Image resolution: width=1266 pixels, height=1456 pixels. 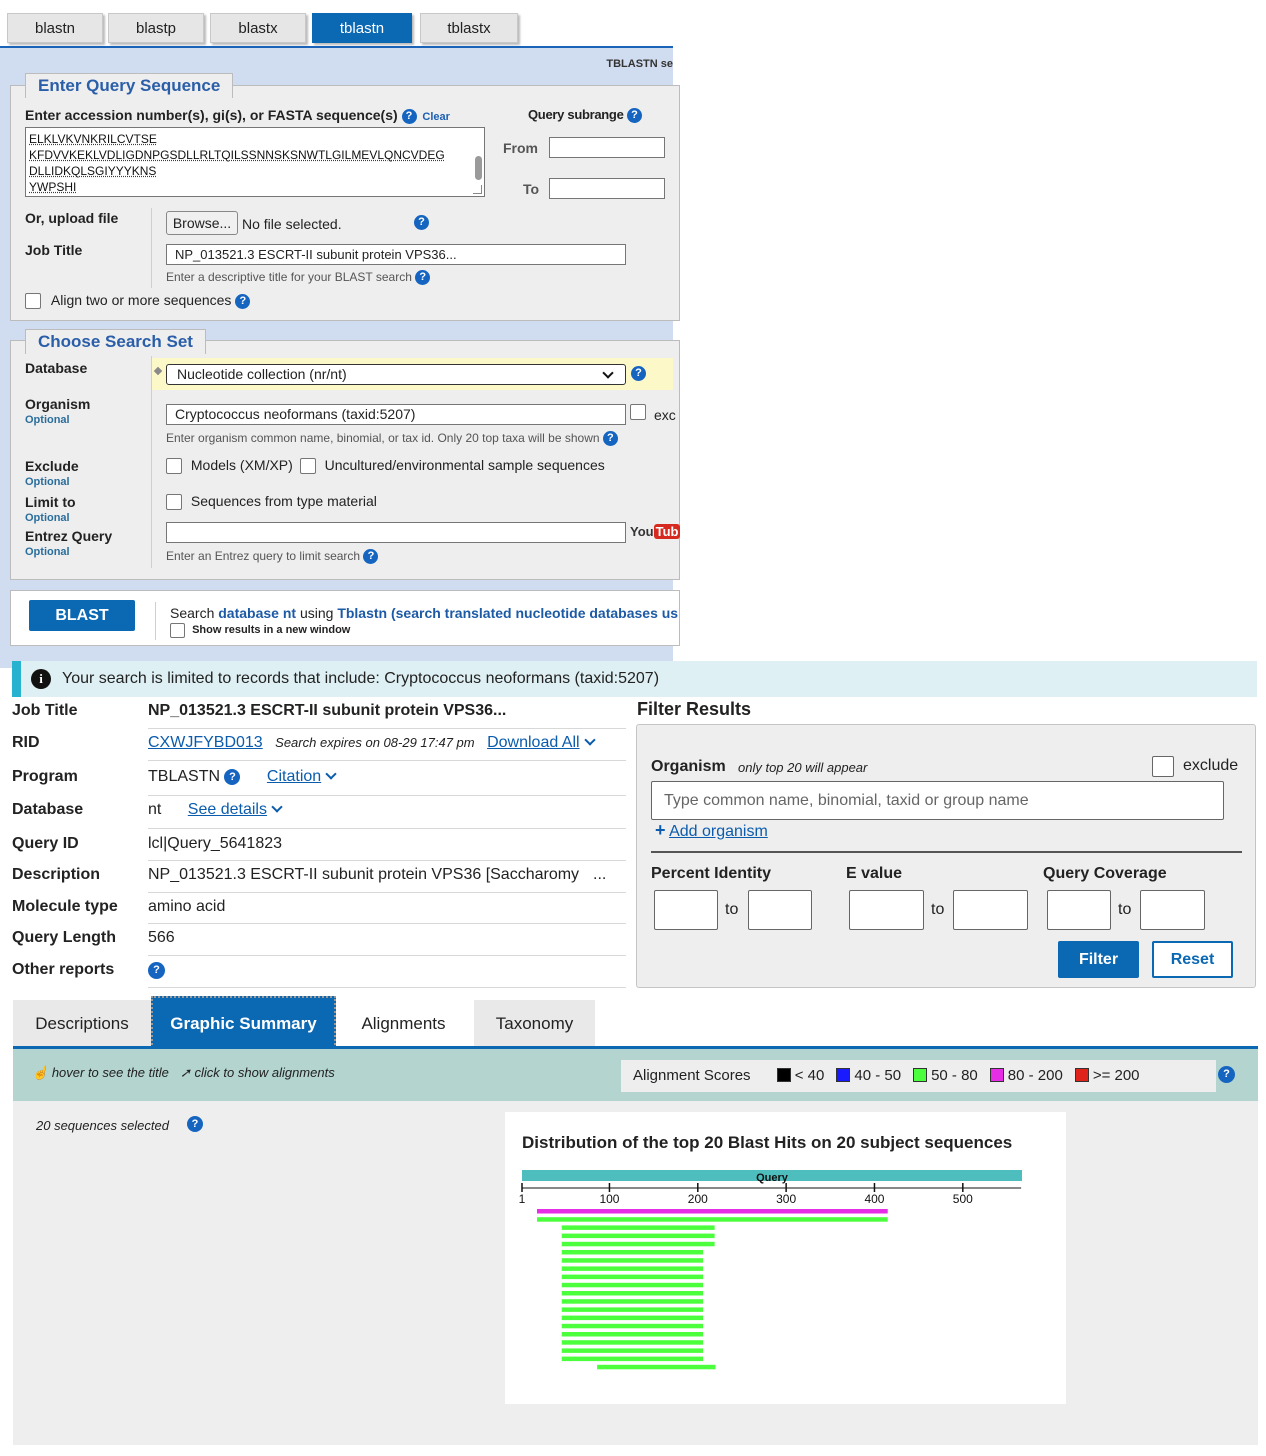 I want to click on tab-descriptions: Descriptions, so click(x=82, y=1024).